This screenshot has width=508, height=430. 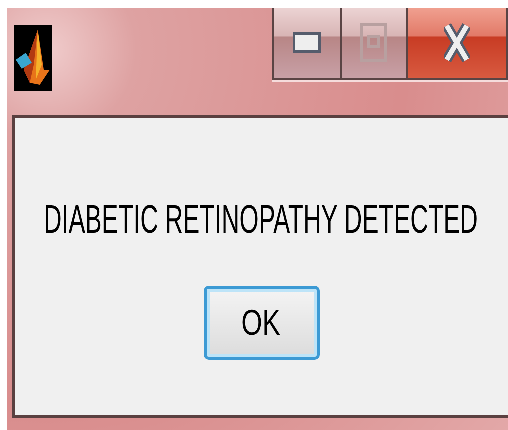 I want to click on minimize-icon, so click(x=307, y=43).